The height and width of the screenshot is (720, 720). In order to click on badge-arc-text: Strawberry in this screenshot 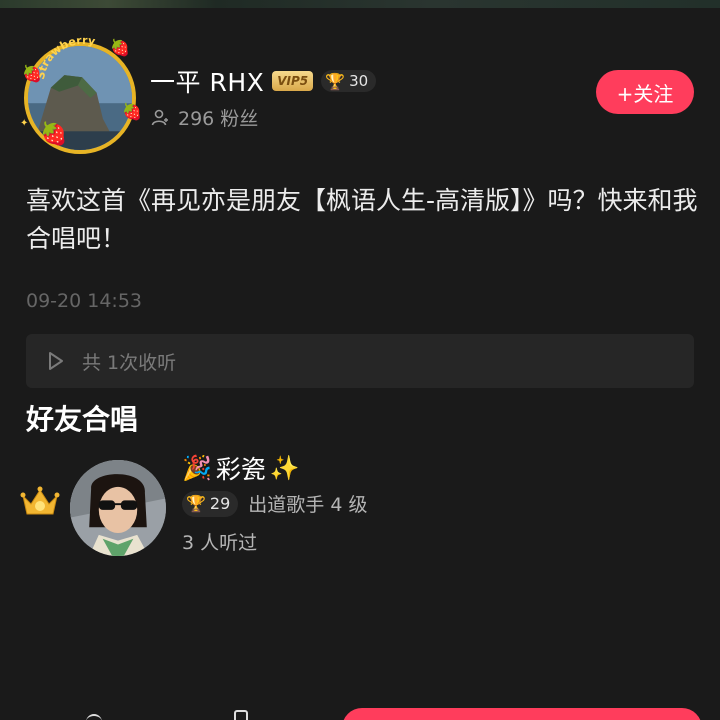, I will do `click(65, 57)`.